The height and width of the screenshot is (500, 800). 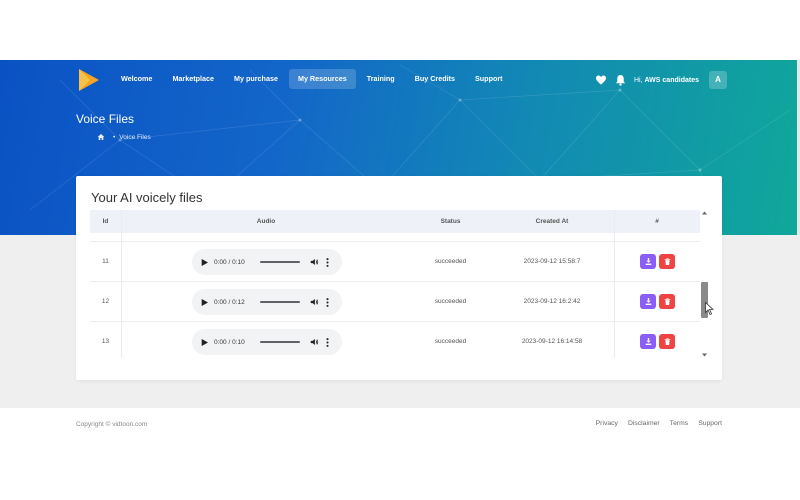 I want to click on row-created-at: 2023-09-12 16:14:58, so click(x=552, y=341).